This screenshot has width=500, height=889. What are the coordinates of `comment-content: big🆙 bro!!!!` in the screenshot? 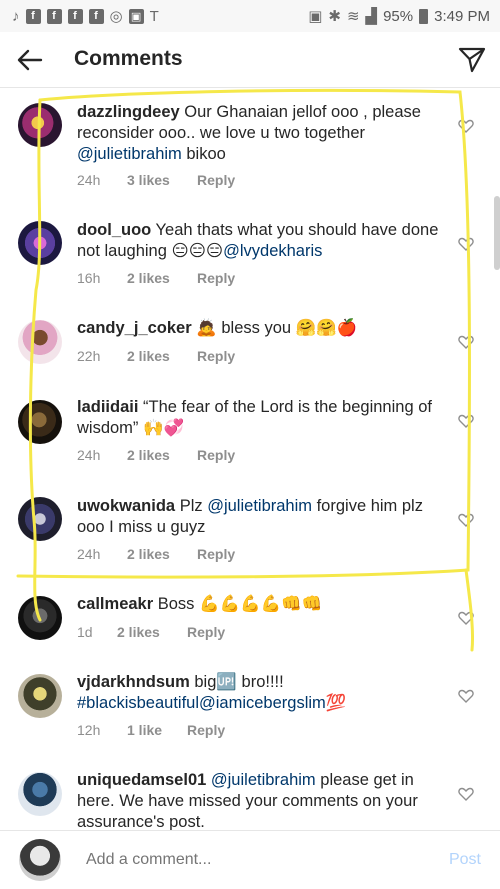 It's located at (239, 682).